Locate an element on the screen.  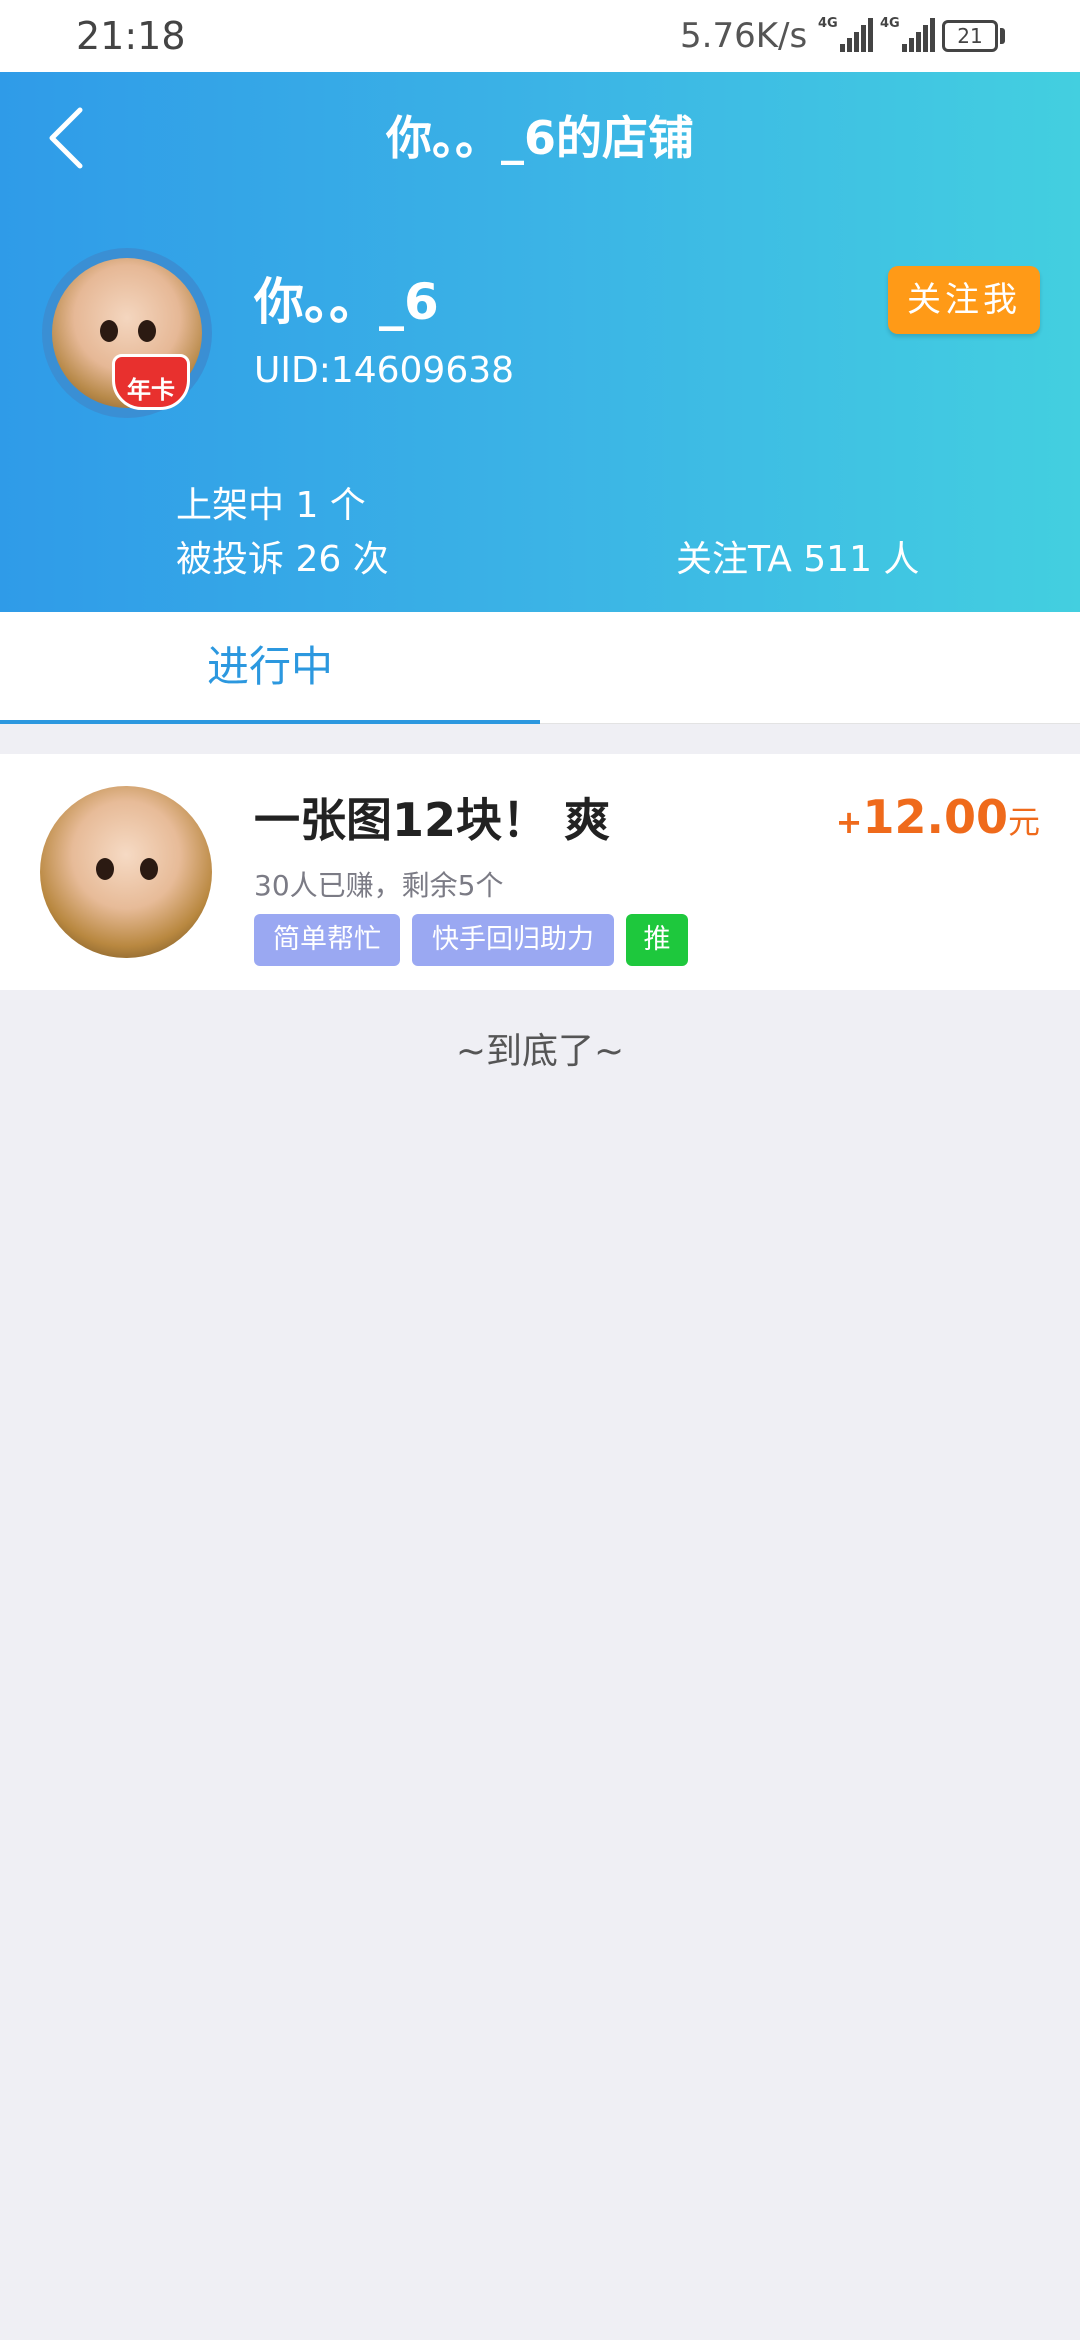
tab-bar: 进行中 is located at coordinates (540, 668).